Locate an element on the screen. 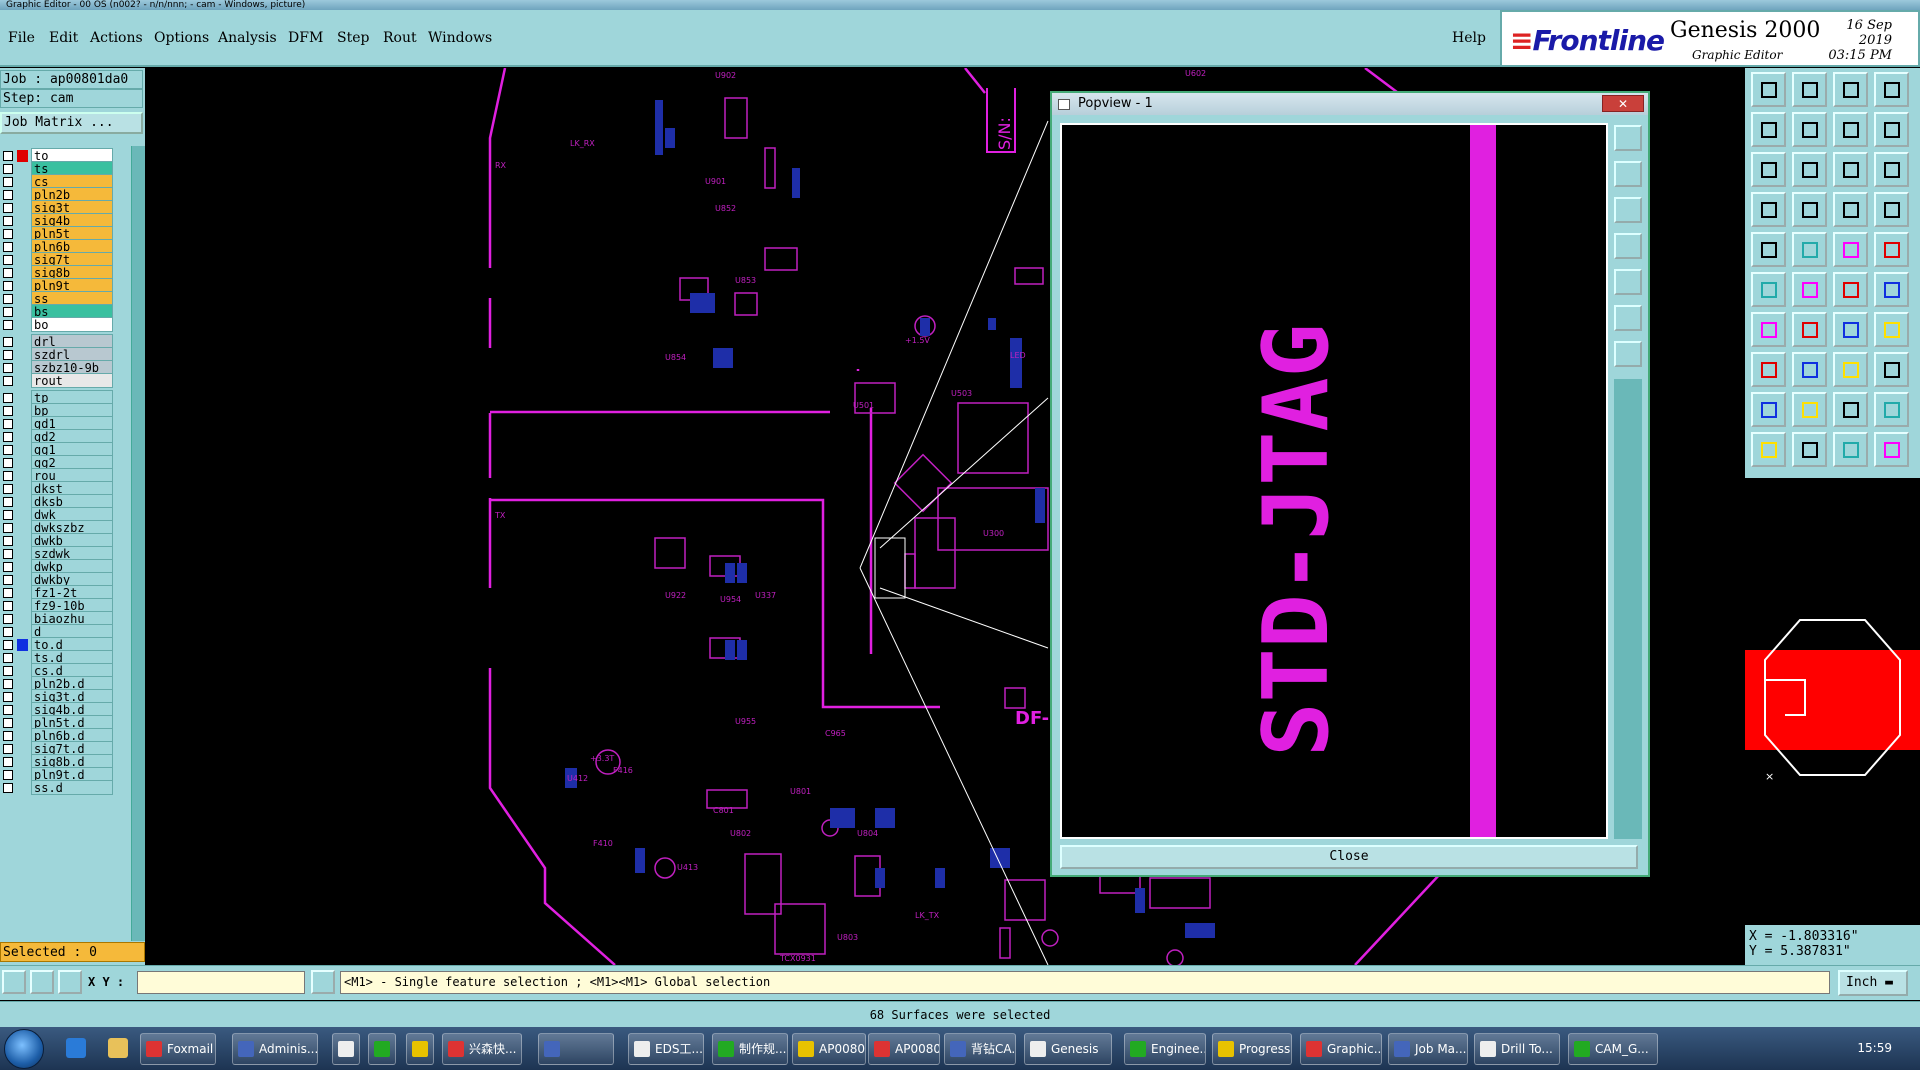 This screenshot has height=1070, width=1920. zoom-in-button is located at coordinates (1628, 174).